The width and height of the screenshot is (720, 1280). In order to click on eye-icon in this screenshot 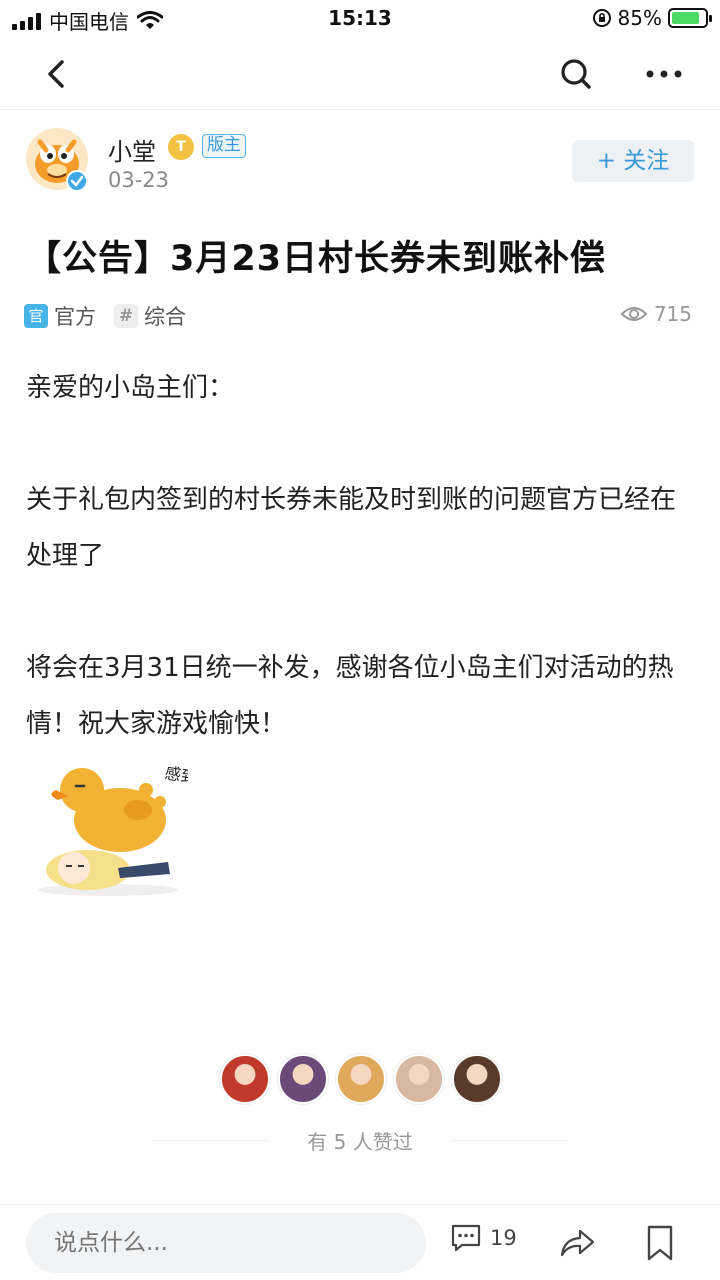, I will do `click(634, 314)`.